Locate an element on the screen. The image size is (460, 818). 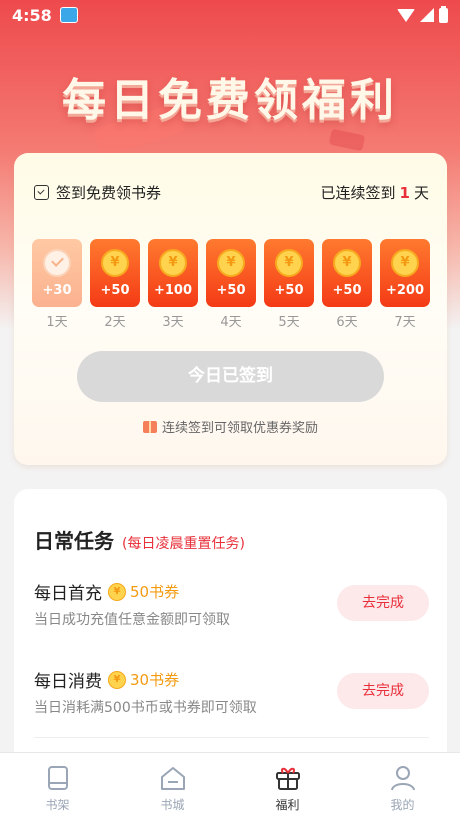
task-description: 当日消耗满500书币或书券即可领取 is located at coordinates (145, 708).